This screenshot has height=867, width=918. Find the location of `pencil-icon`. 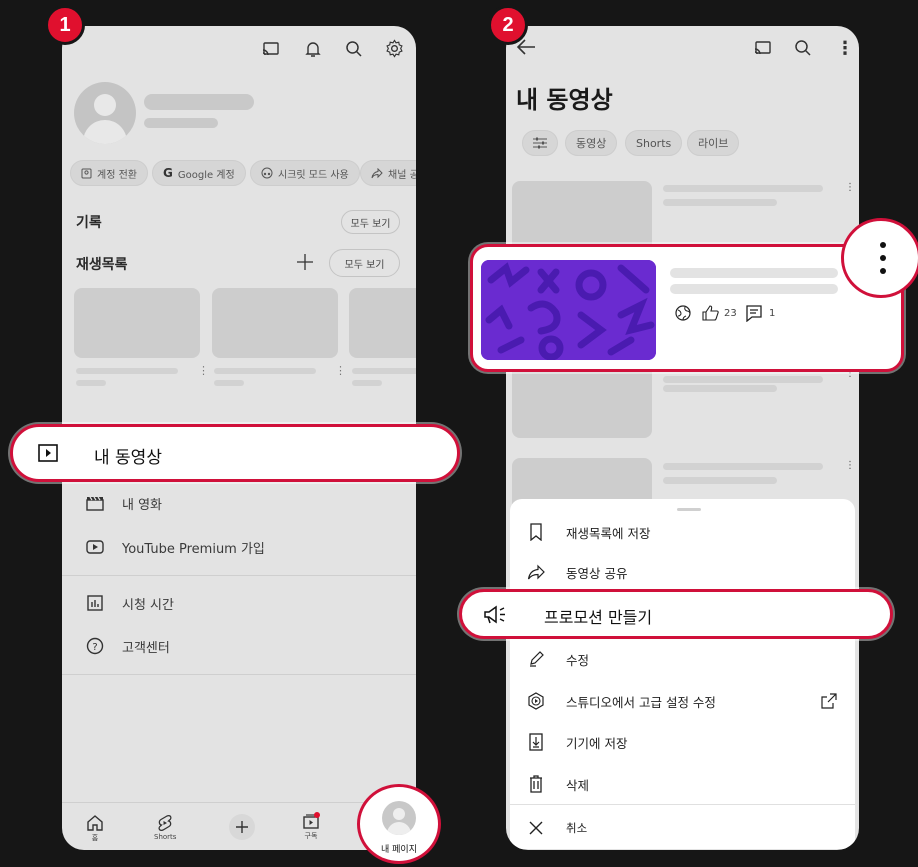

pencil-icon is located at coordinates (536, 659).